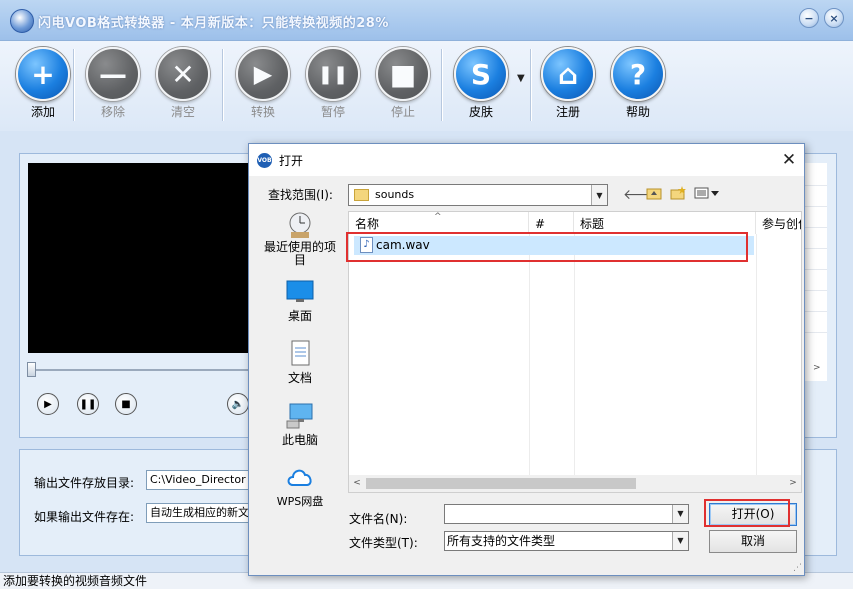 This screenshot has width=853, height=589. What do you see at coordinates (300, 415) in the screenshot?
I see `this-pc-icon` at bounding box center [300, 415].